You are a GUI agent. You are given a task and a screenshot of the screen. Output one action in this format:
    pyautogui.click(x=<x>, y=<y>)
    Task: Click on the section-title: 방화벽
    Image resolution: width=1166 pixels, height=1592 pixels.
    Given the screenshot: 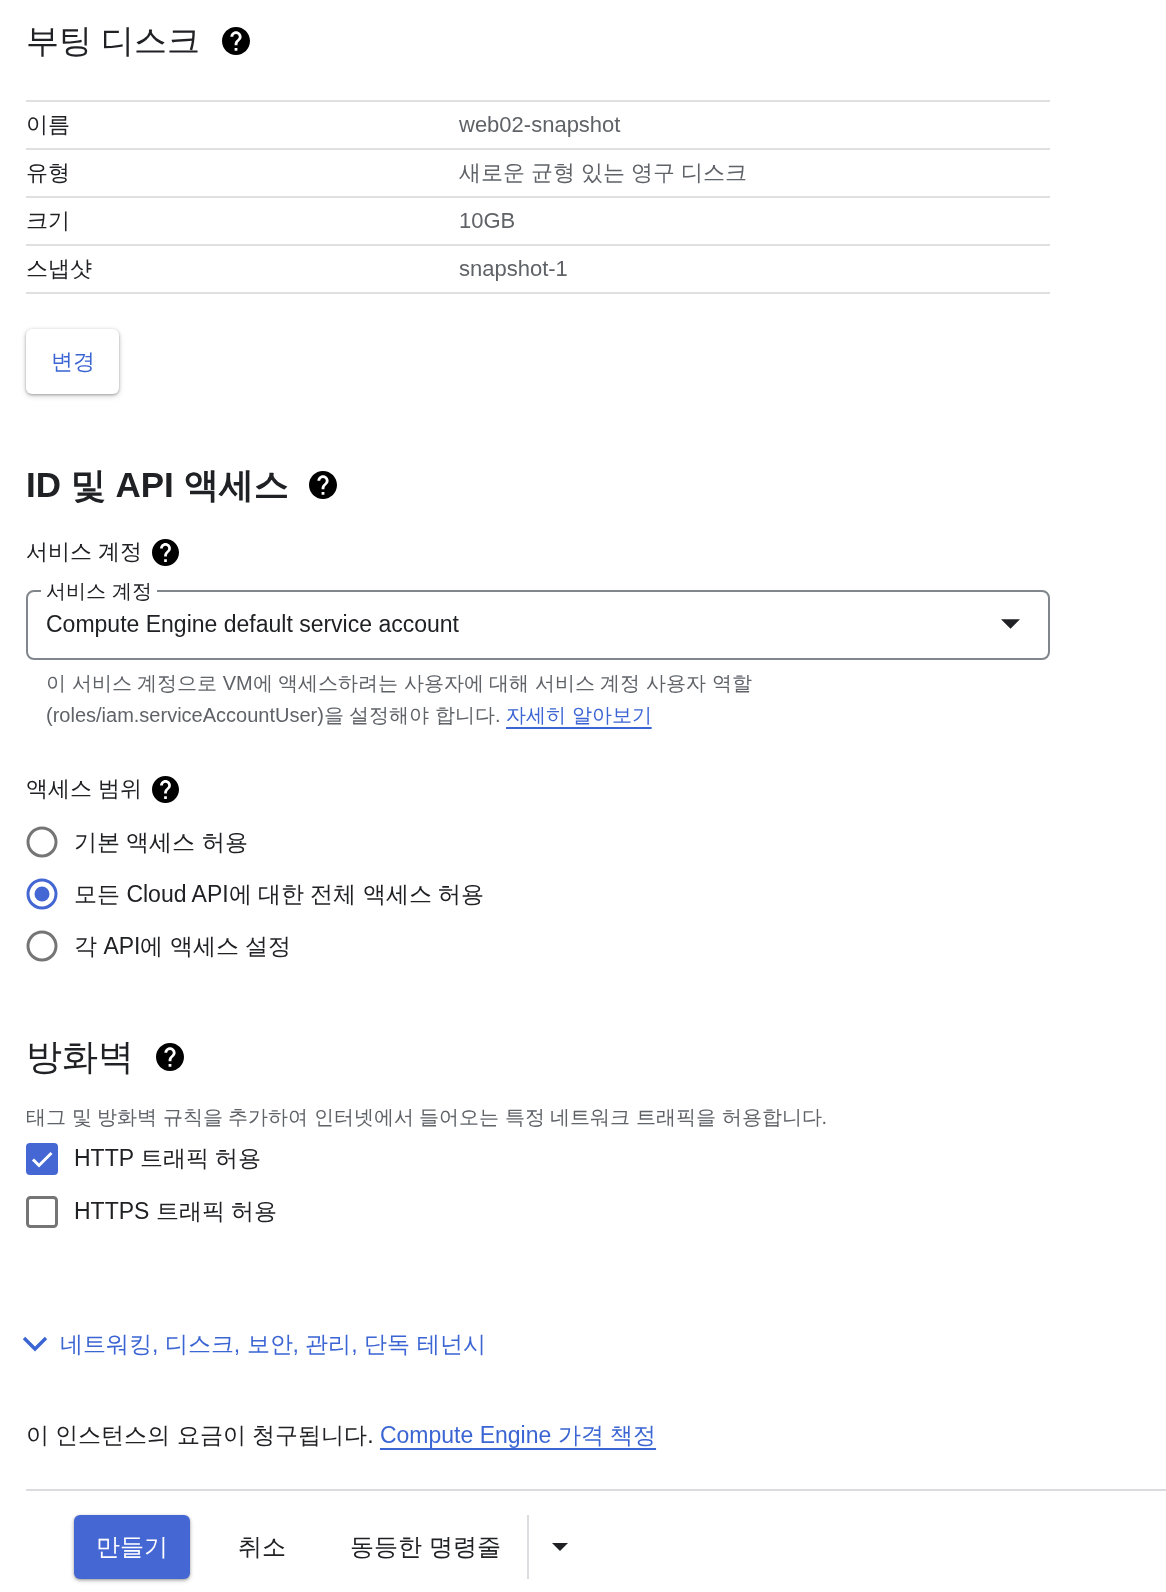 What is the action you would take?
    pyautogui.click(x=80, y=1057)
    